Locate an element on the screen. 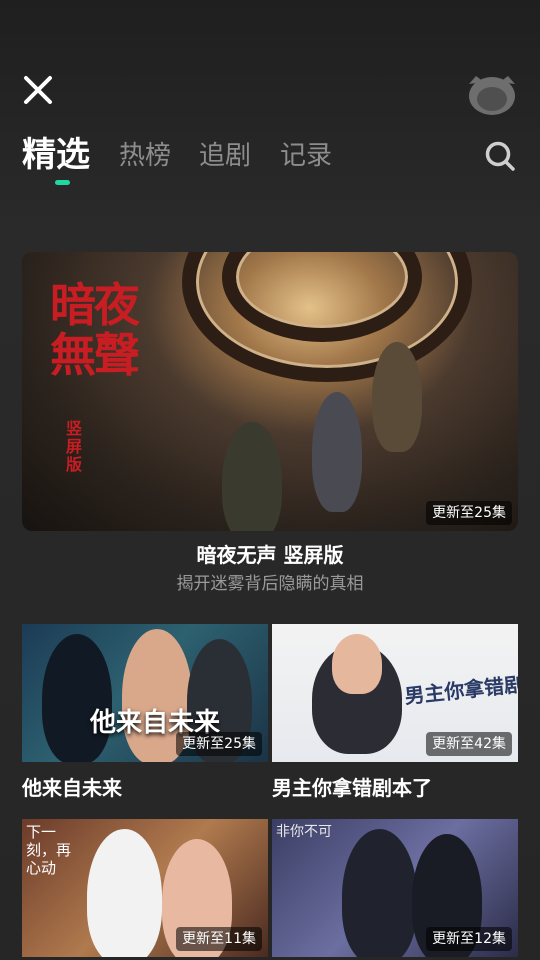  drama-title: 他来自未来 is located at coordinates (72, 788).